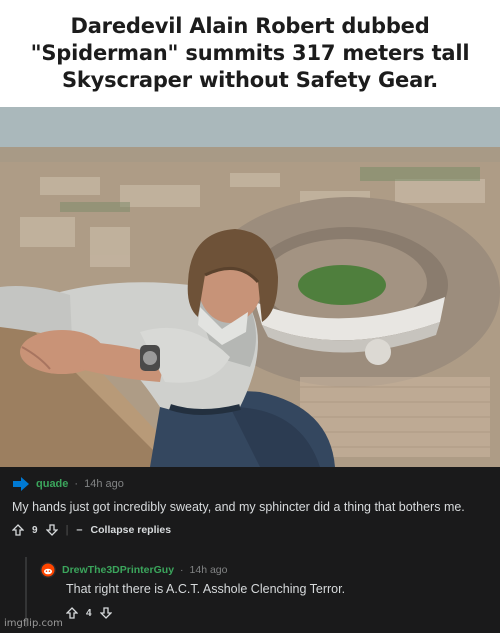 Image resolution: width=500 pixels, height=633 pixels. What do you see at coordinates (33, 623) in the screenshot?
I see `imgflip-watermark: imgflip.com` at bounding box center [33, 623].